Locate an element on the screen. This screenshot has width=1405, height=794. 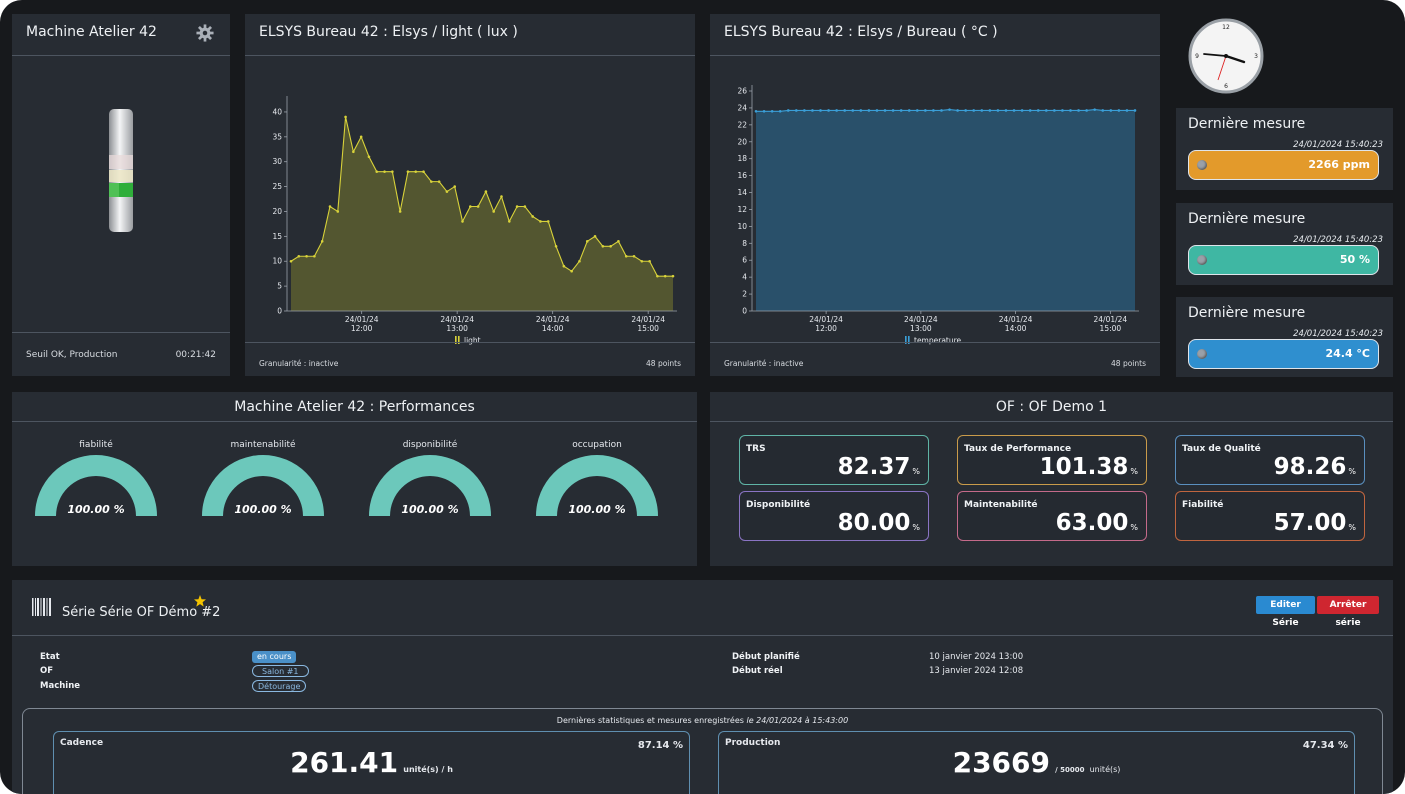
kpi-value-wrap: 80.00% is located at coordinates (879, 523).